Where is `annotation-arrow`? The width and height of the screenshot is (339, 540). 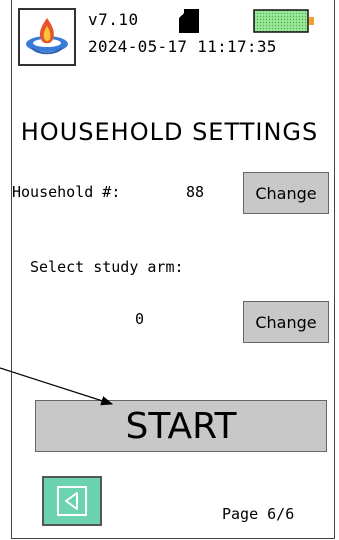
annotation-arrow is located at coordinates (57, 386).